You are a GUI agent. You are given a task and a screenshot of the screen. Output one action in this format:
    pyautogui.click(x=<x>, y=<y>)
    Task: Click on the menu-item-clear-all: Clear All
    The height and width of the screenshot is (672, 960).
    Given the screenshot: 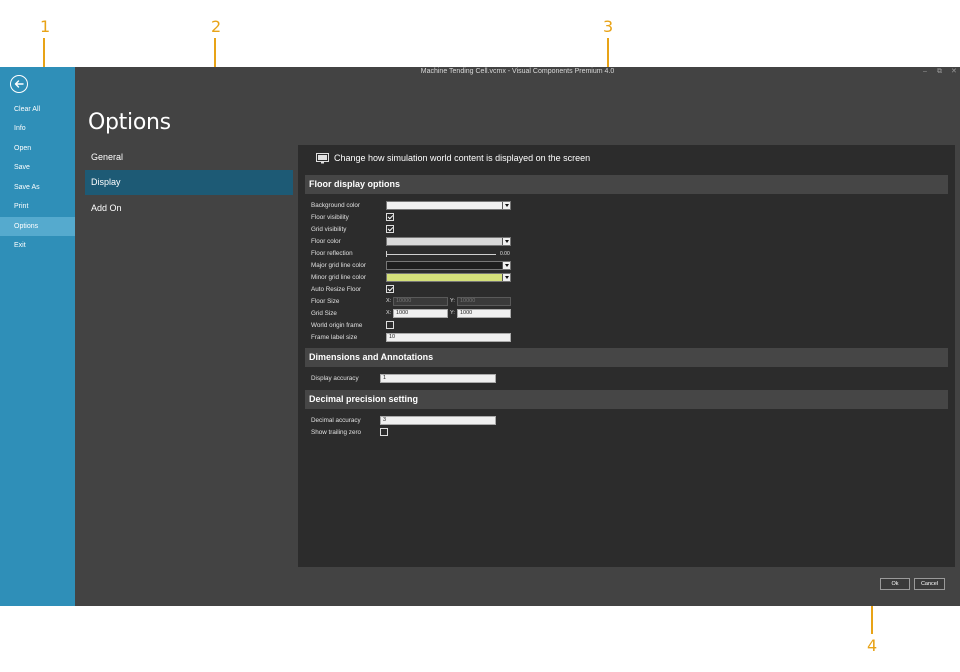 What is the action you would take?
    pyautogui.click(x=37, y=109)
    